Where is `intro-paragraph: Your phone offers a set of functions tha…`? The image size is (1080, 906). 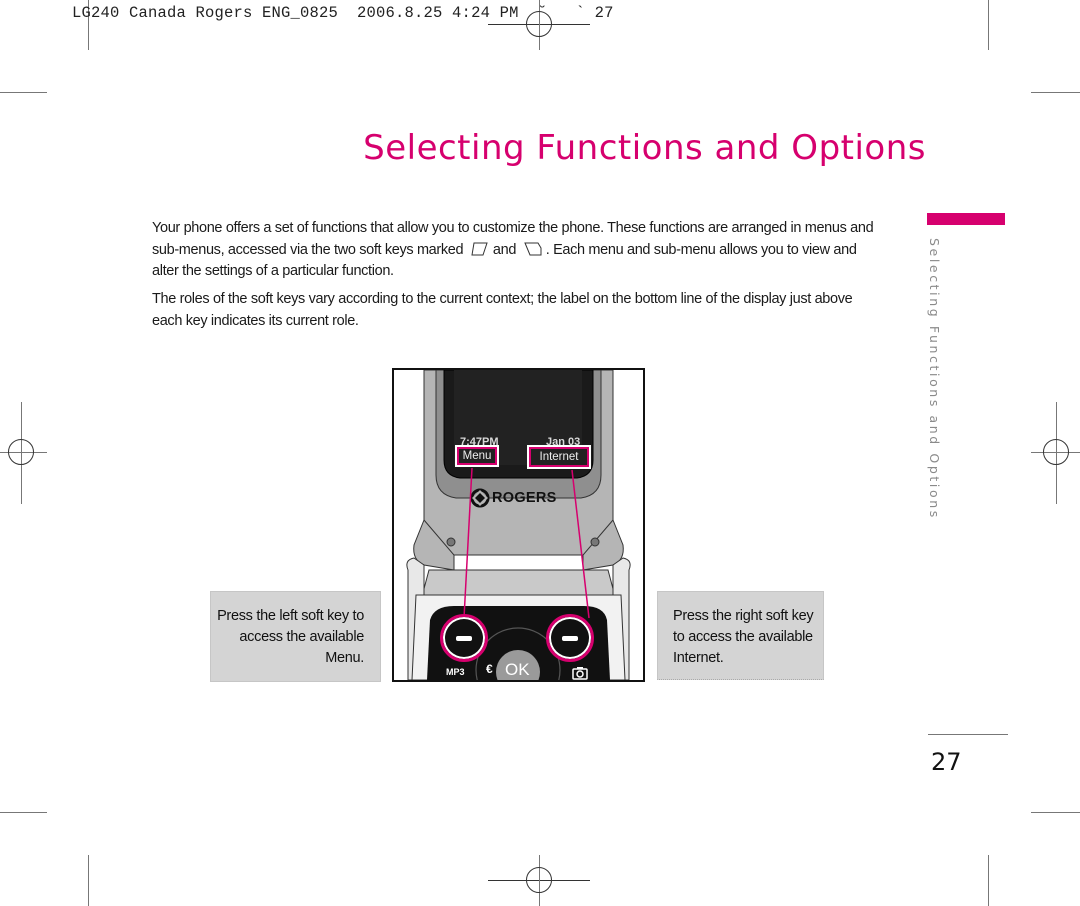 intro-paragraph: Your phone offers a set of functions tha… is located at coordinates (513, 250).